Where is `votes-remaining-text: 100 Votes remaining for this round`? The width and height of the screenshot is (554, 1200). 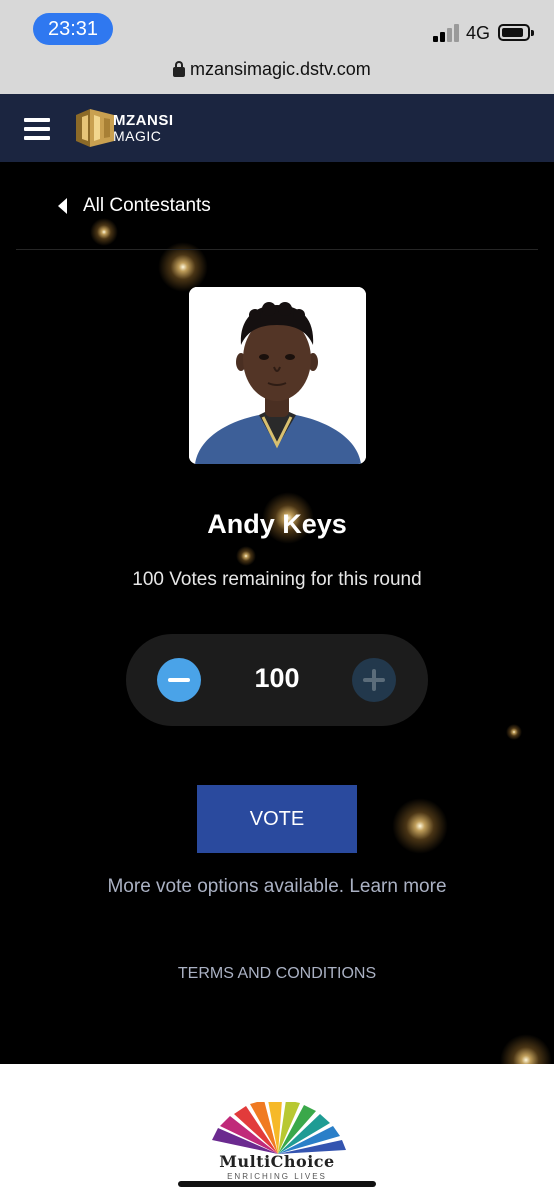
votes-remaining-text: 100 Votes remaining for this round is located at coordinates (277, 579).